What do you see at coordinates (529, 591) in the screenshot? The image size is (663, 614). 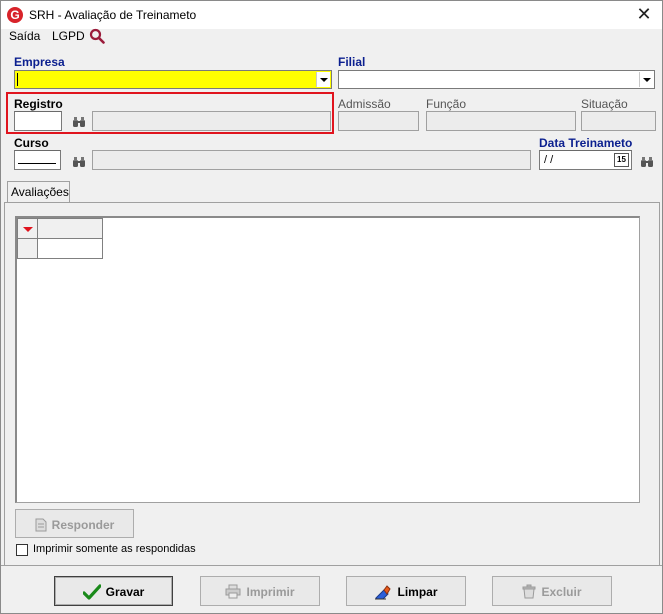 I see `trash-icon` at bounding box center [529, 591].